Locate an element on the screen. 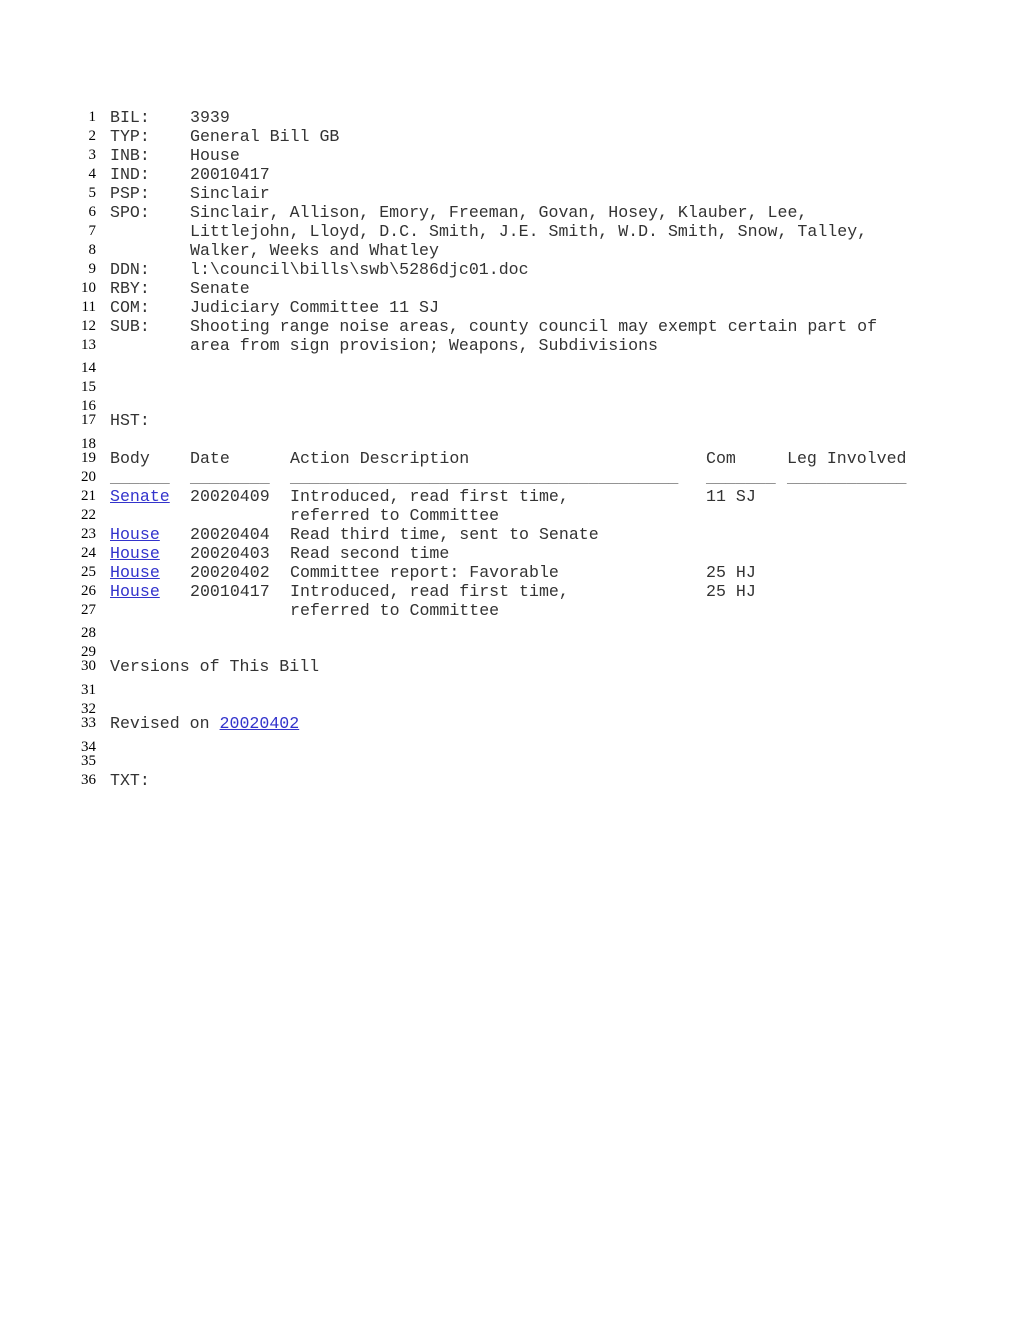  table-row: 22 referred to Committee is located at coordinates (510, 515).